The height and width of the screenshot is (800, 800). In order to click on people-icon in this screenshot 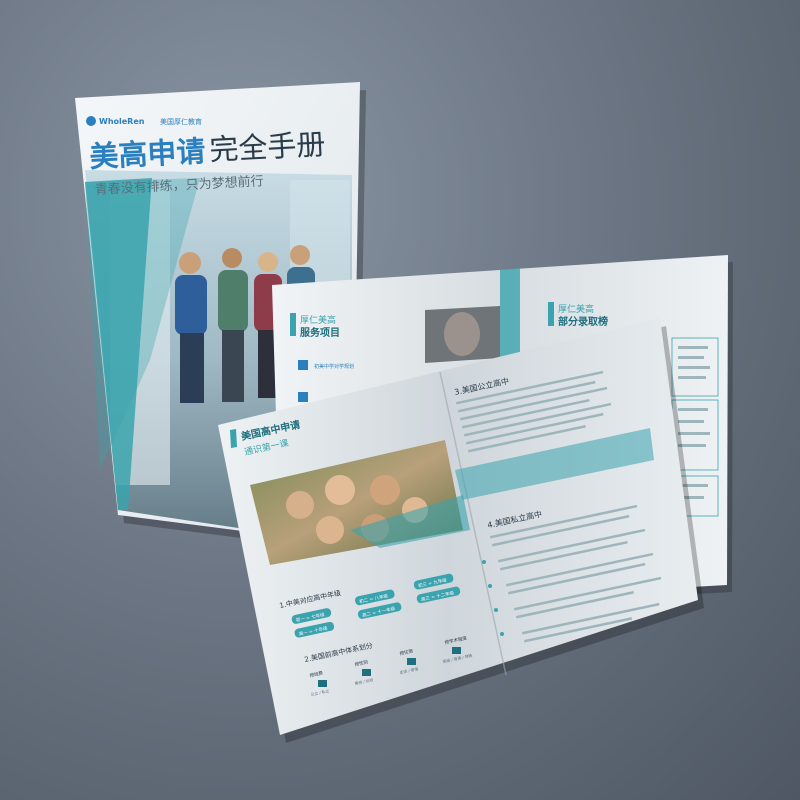, I will do `click(456, 650)`.